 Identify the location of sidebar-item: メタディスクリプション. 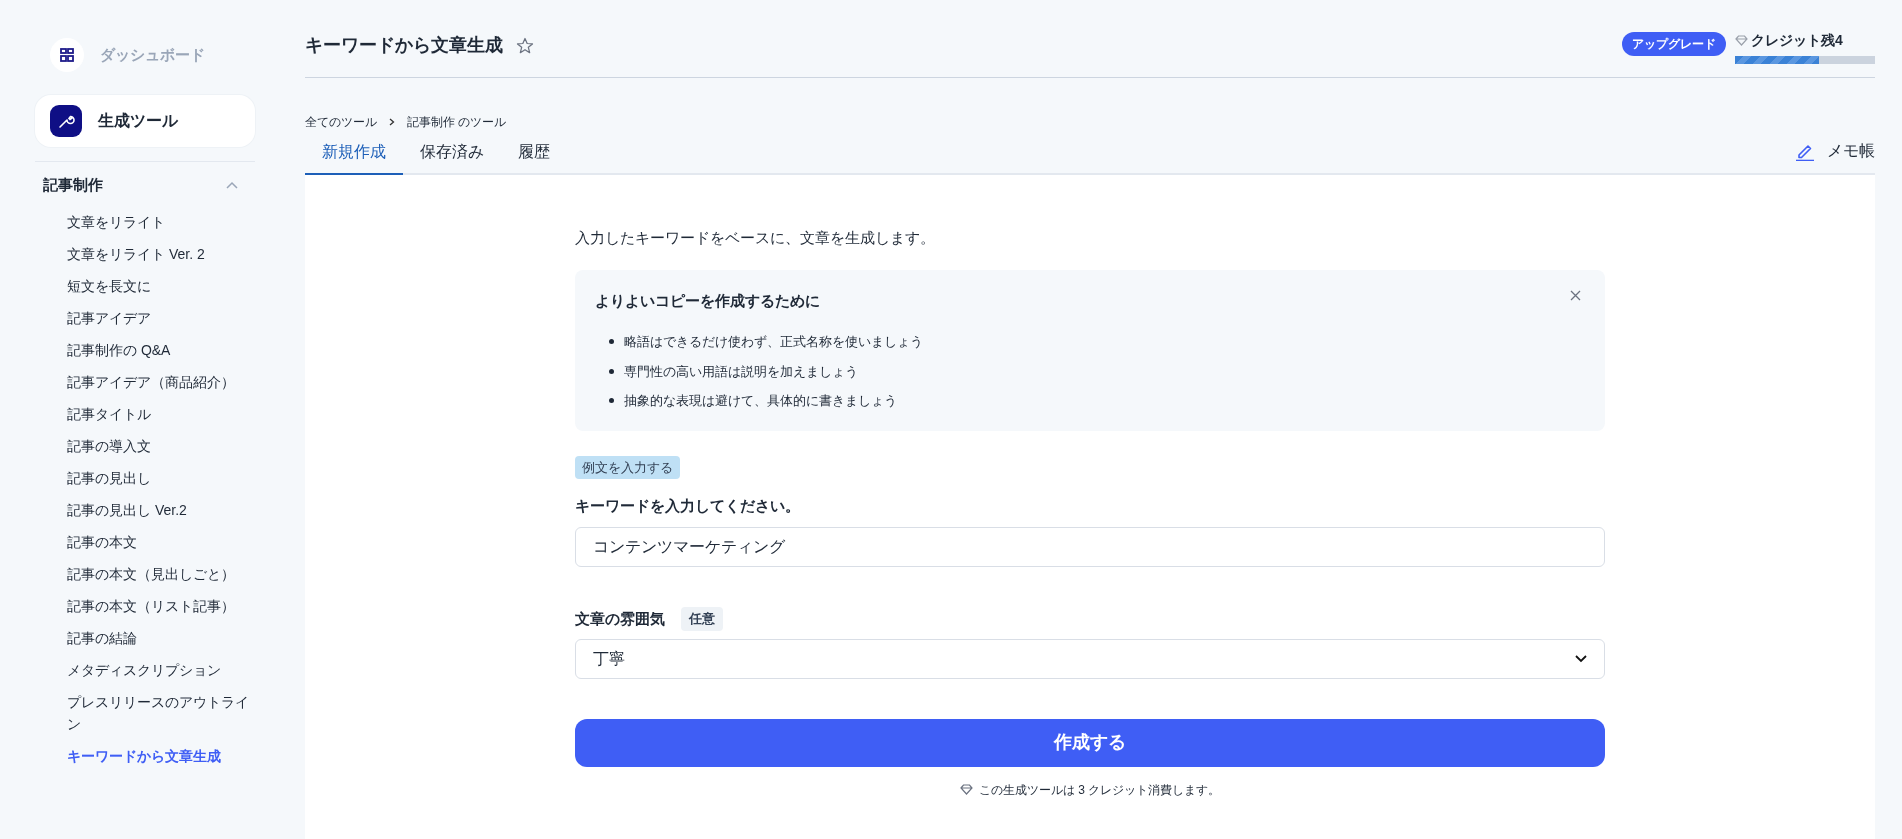
(161, 670).